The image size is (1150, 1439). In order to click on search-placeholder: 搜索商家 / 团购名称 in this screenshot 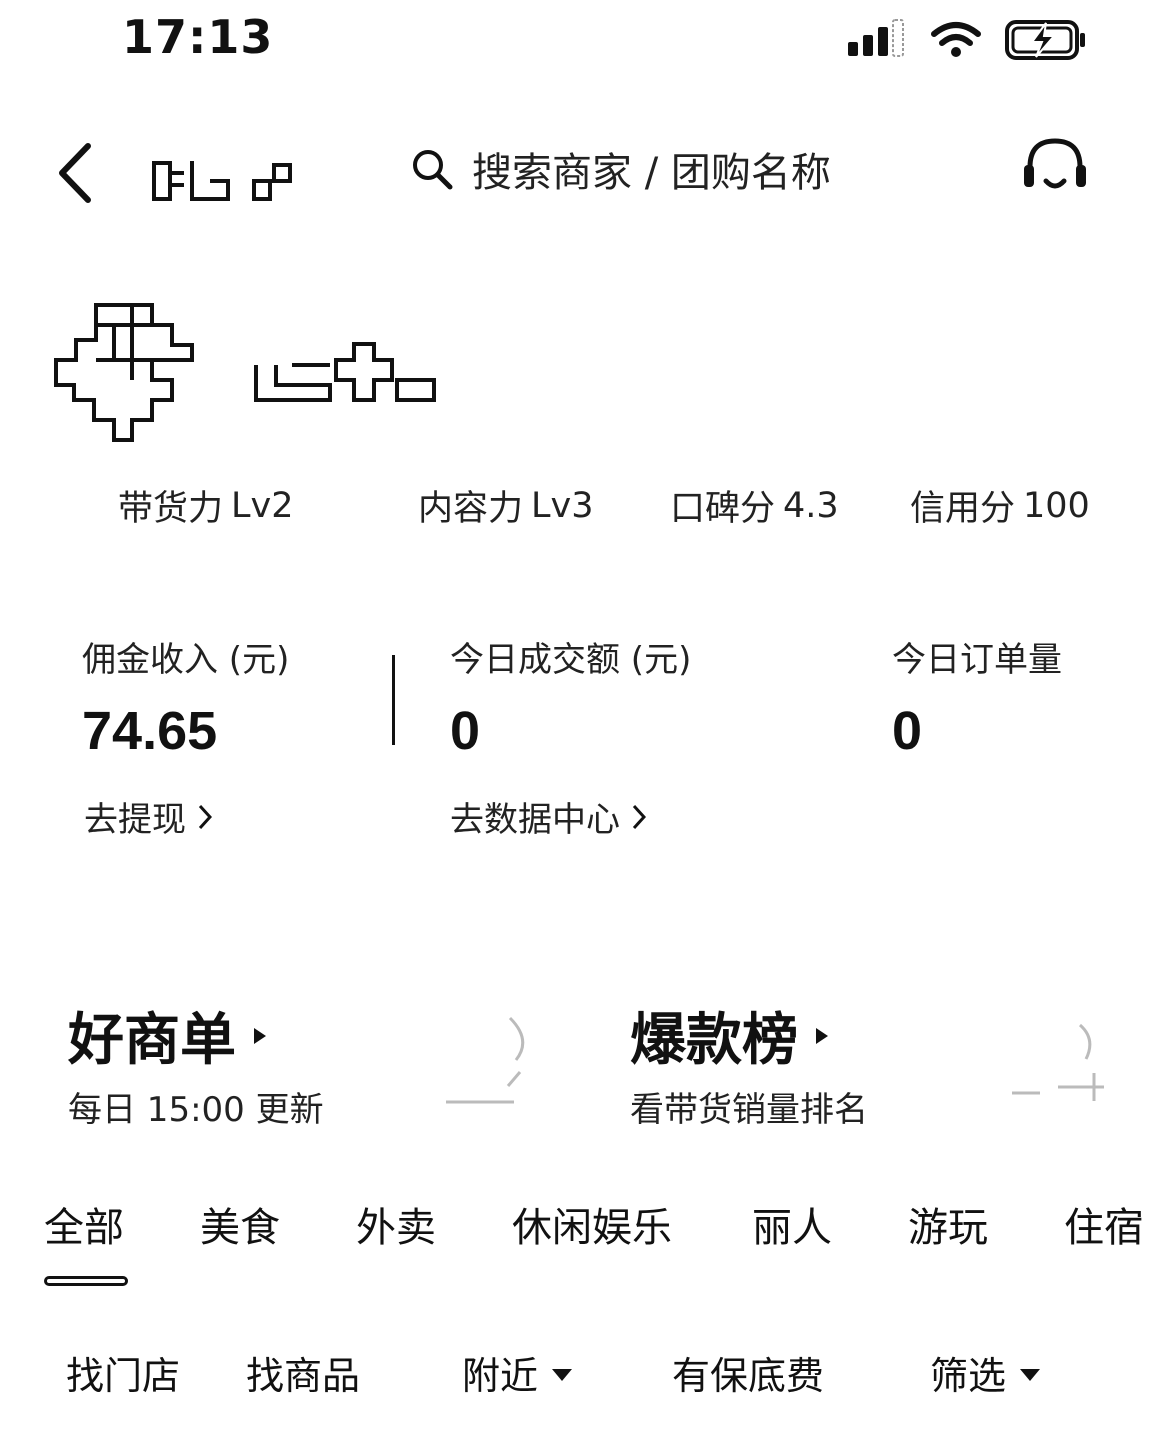, I will do `click(651, 173)`.